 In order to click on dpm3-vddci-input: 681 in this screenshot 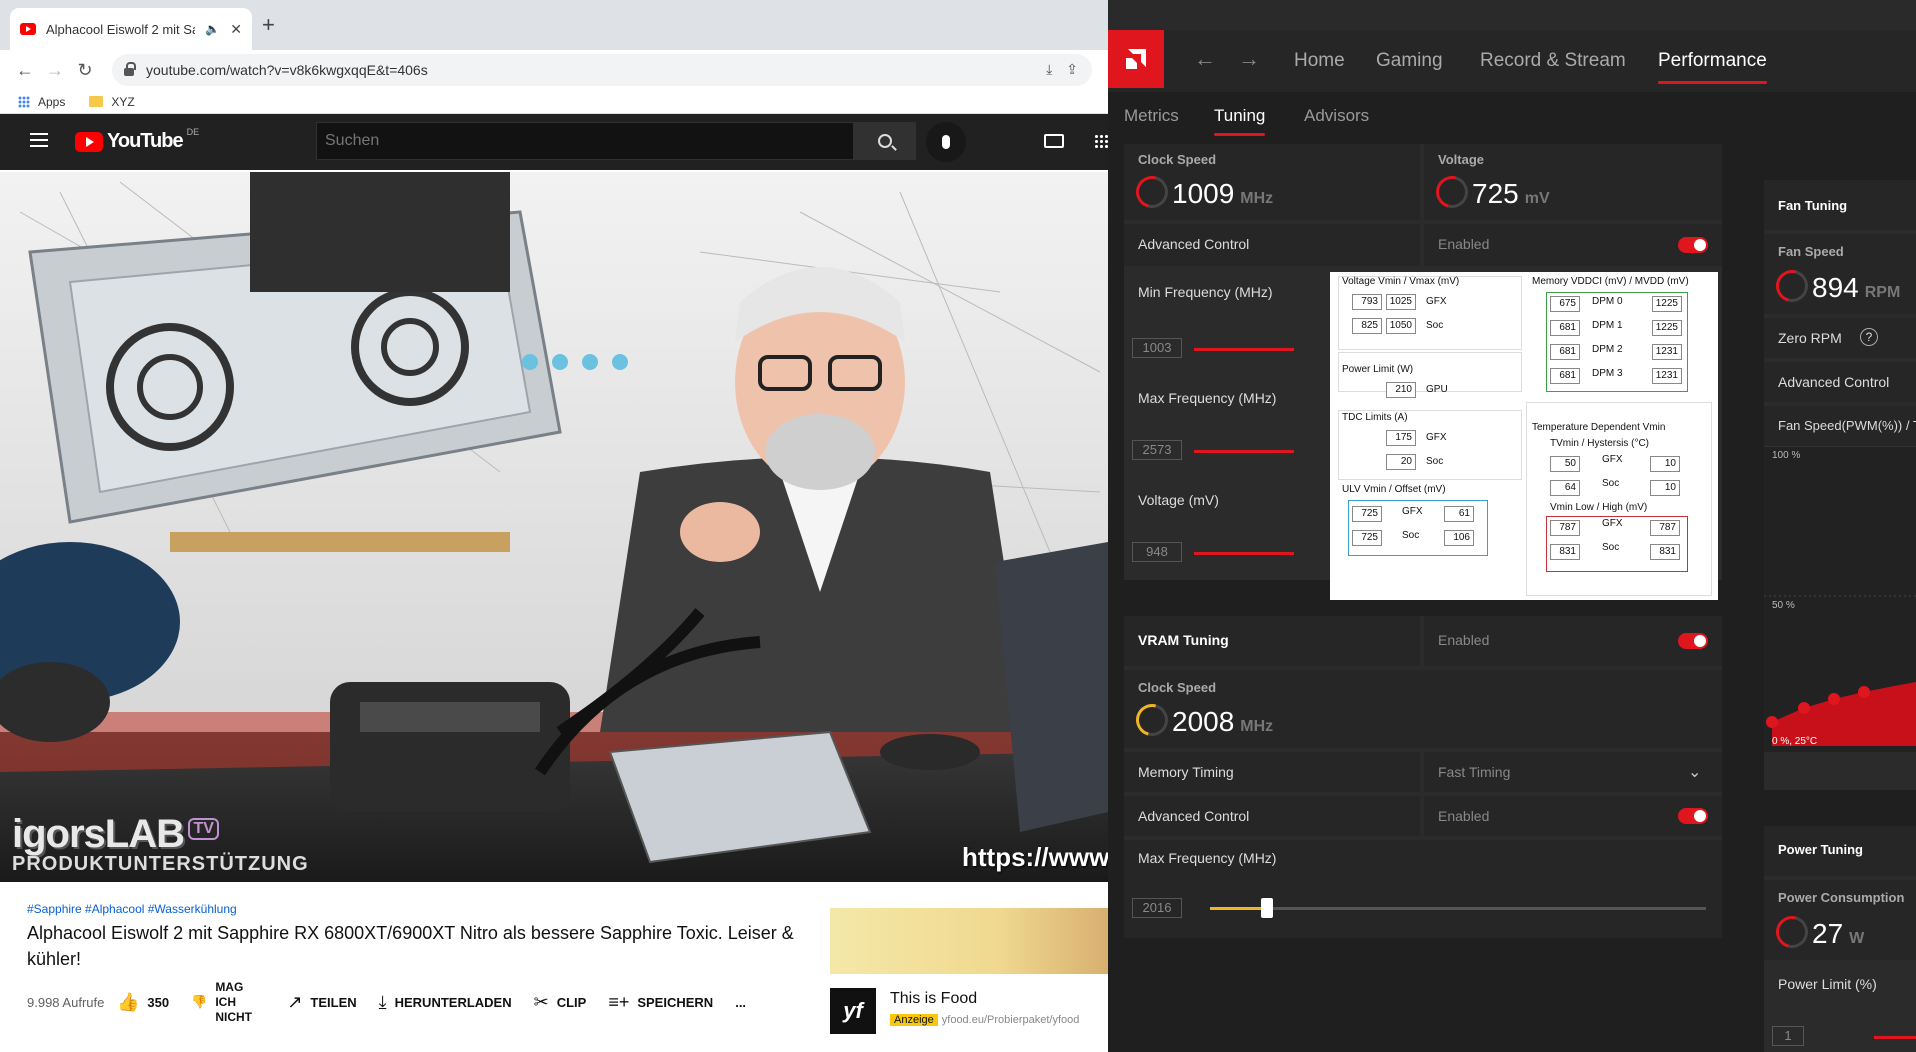, I will do `click(1565, 376)`.